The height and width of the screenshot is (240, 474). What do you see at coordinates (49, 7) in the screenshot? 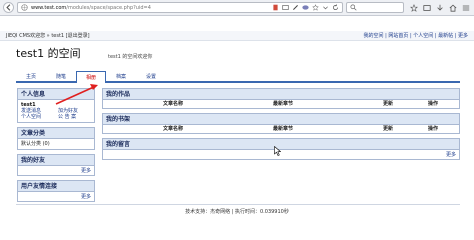
I see `url-host: www.test.com` at bounding box center [49, 7].